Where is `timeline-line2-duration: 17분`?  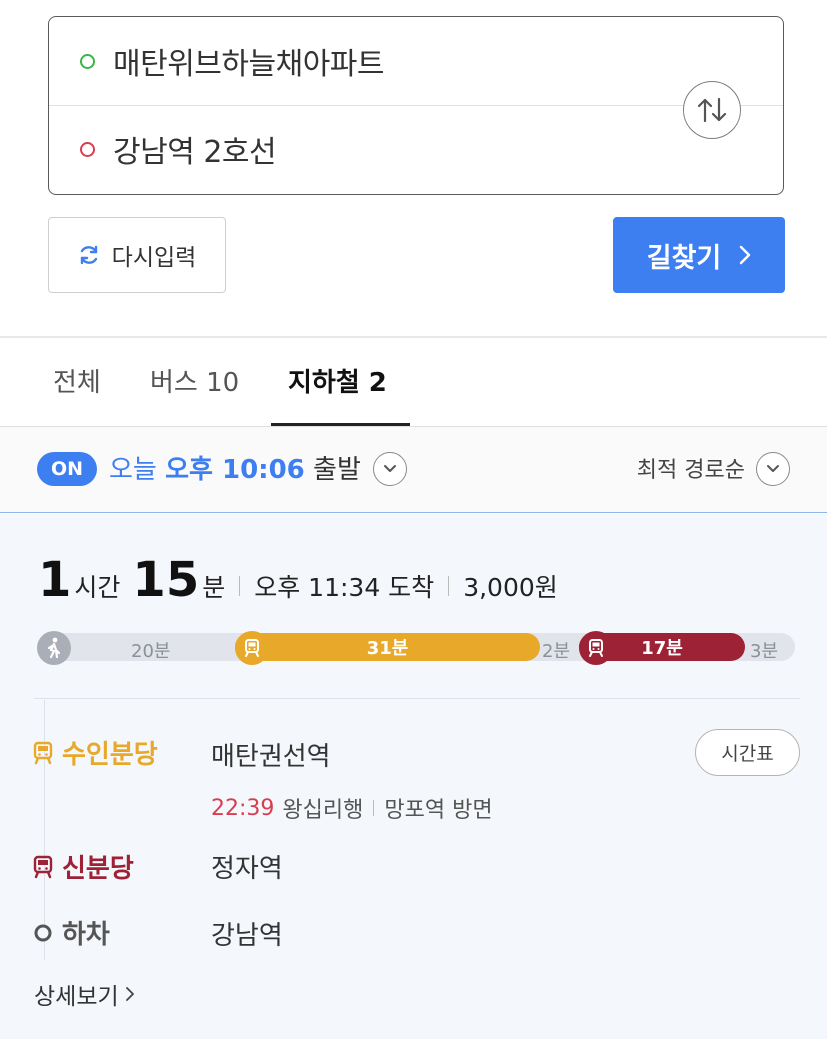 timeline-line2-duration: 17분 is located at coordinates (662, 648).